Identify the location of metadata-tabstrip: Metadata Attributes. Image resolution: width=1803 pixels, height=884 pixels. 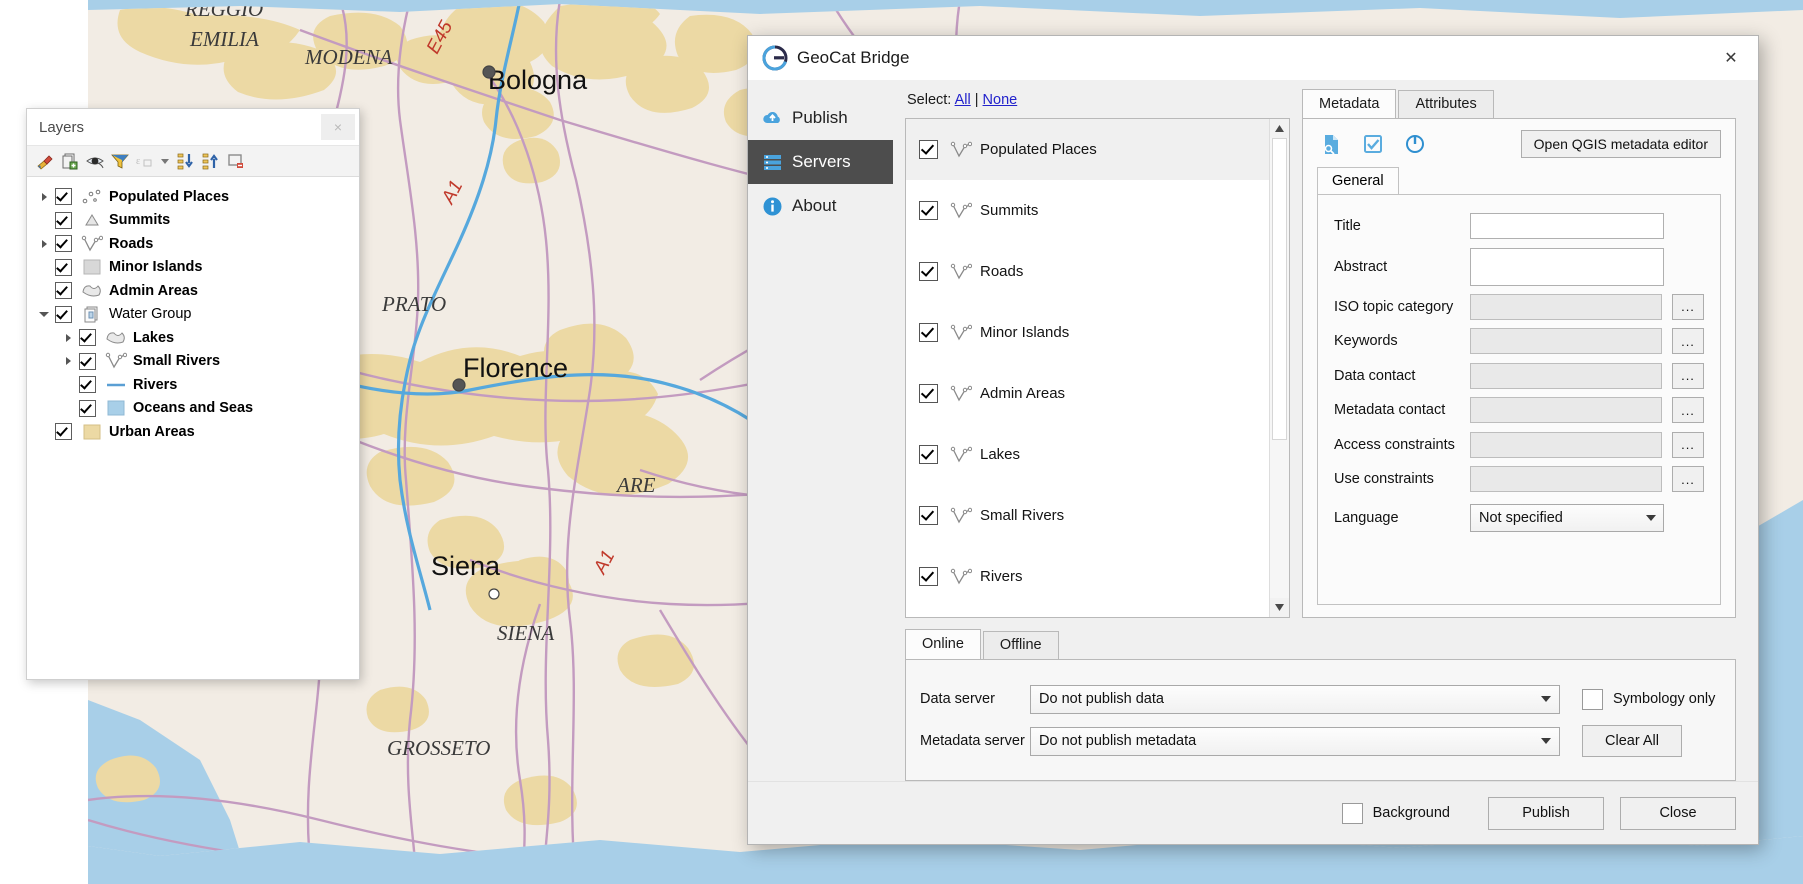
(1519, 103).